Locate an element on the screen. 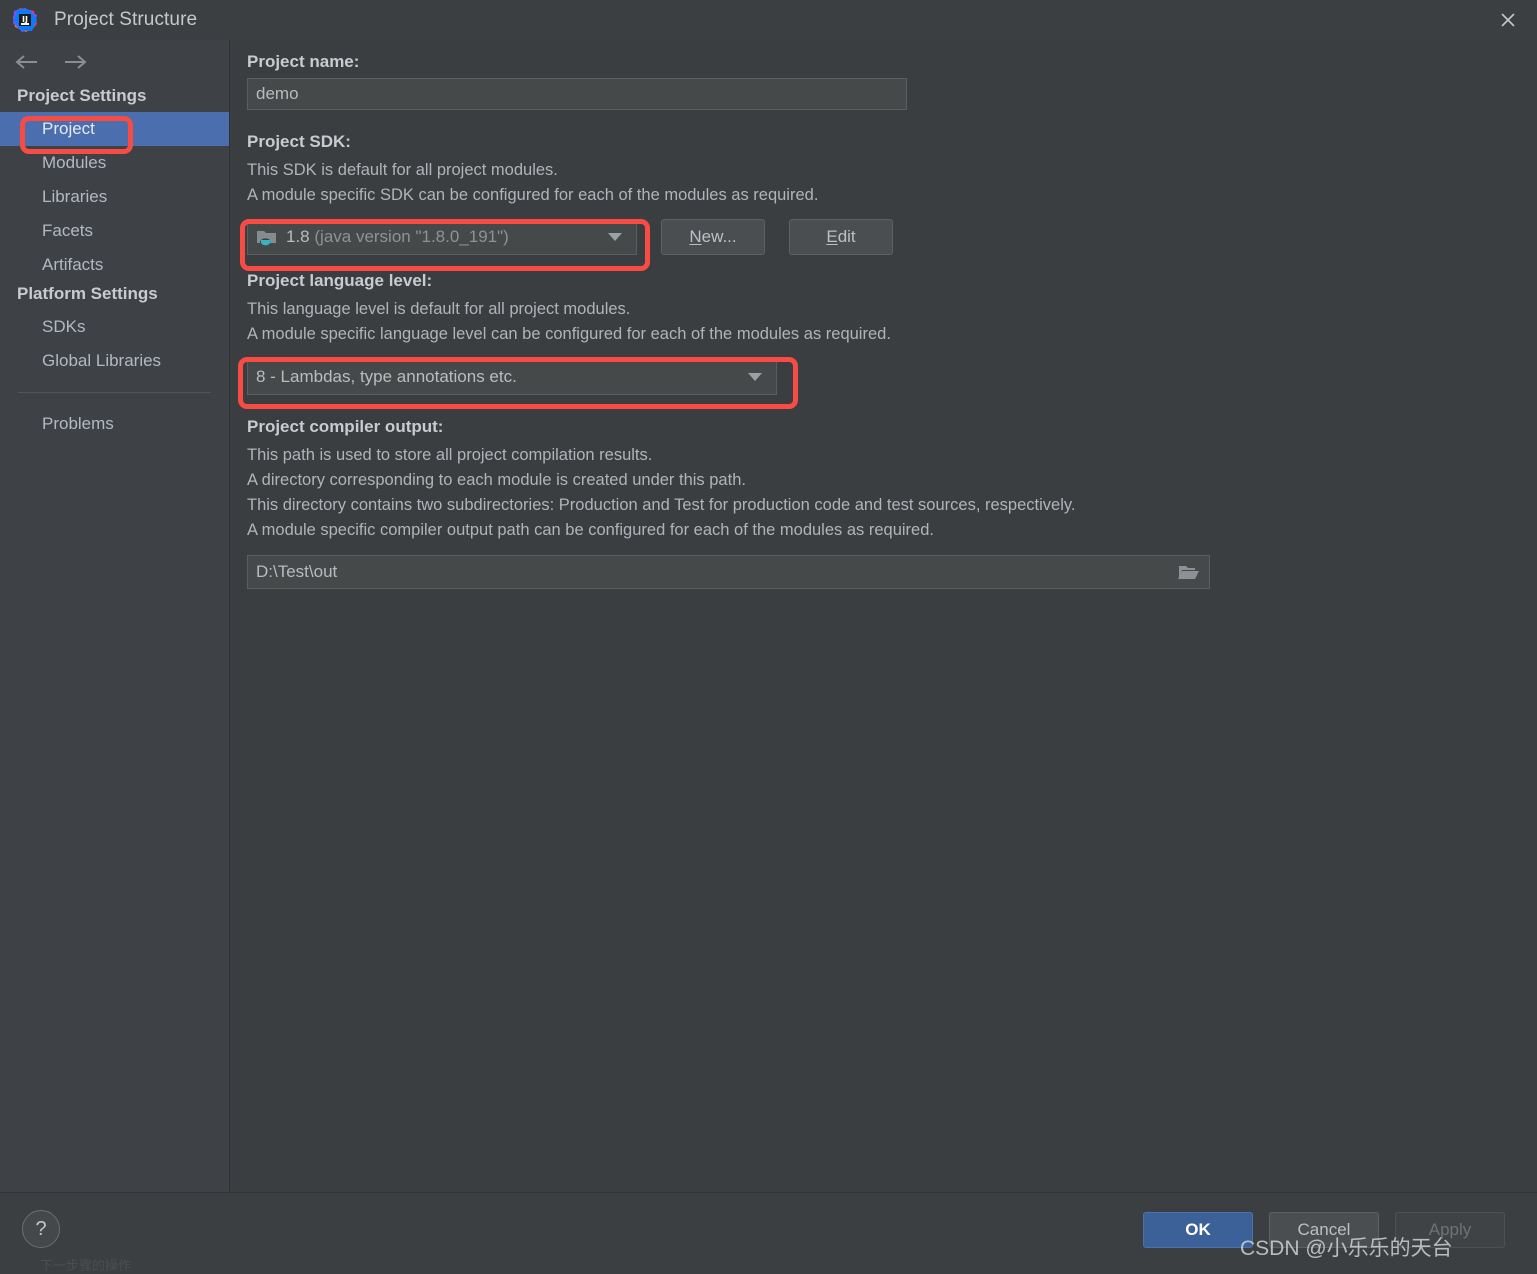 The height and width of the screenshot is (1274, 1537). title-bar: IJ Project Structure is located at coordinates (768, 20).